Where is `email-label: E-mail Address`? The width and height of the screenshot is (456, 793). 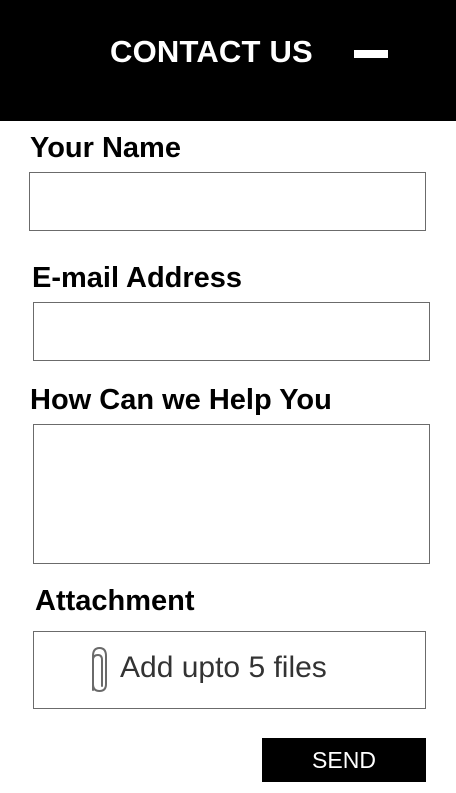
email-label: E-mail Address is located at coordinates (137, 278).